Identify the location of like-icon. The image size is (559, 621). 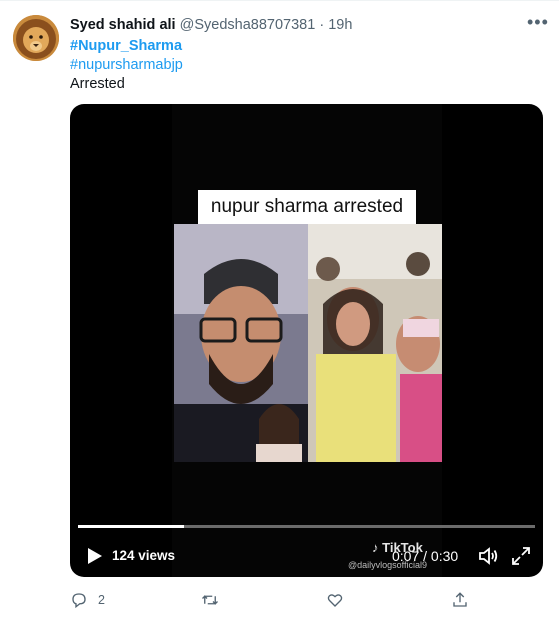
(335, 600).